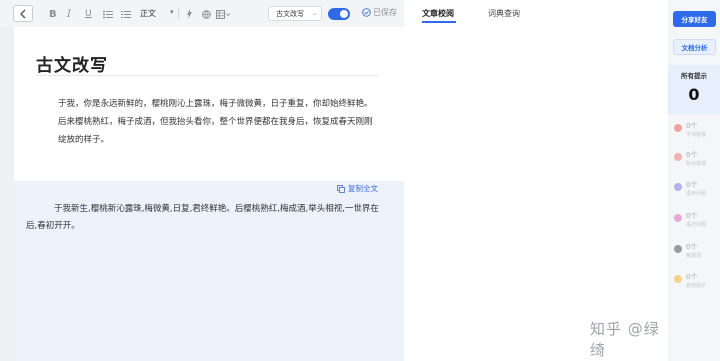  What do you see at coordinates (207, 75) in the screenshot?
I see `title-divider` at bounding box center [207, 75].